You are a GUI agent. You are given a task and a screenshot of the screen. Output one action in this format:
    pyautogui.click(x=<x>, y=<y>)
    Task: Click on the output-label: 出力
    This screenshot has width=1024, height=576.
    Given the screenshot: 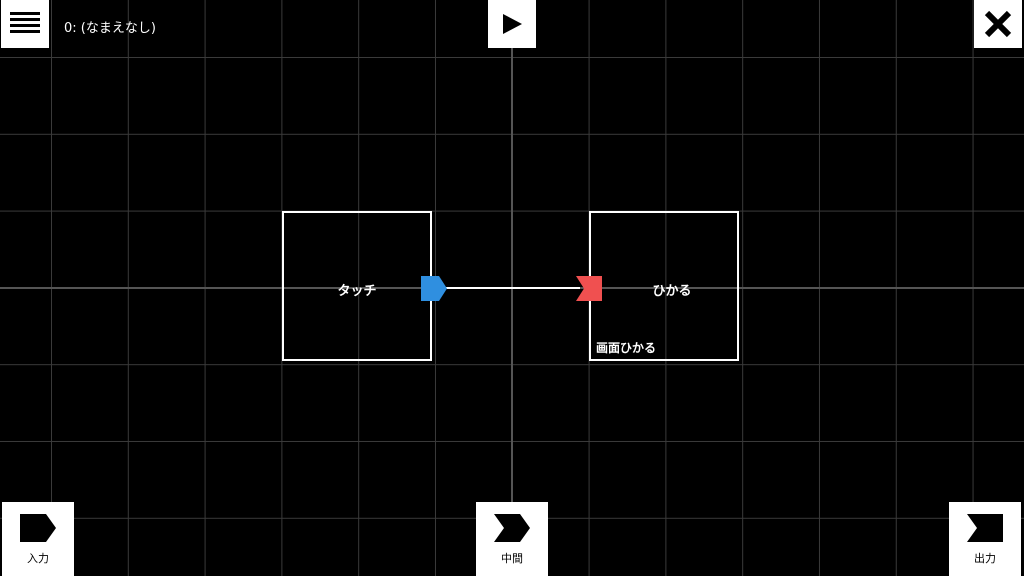 What is the action you would take?
    pyautogui.click(x=985, y=558)
    